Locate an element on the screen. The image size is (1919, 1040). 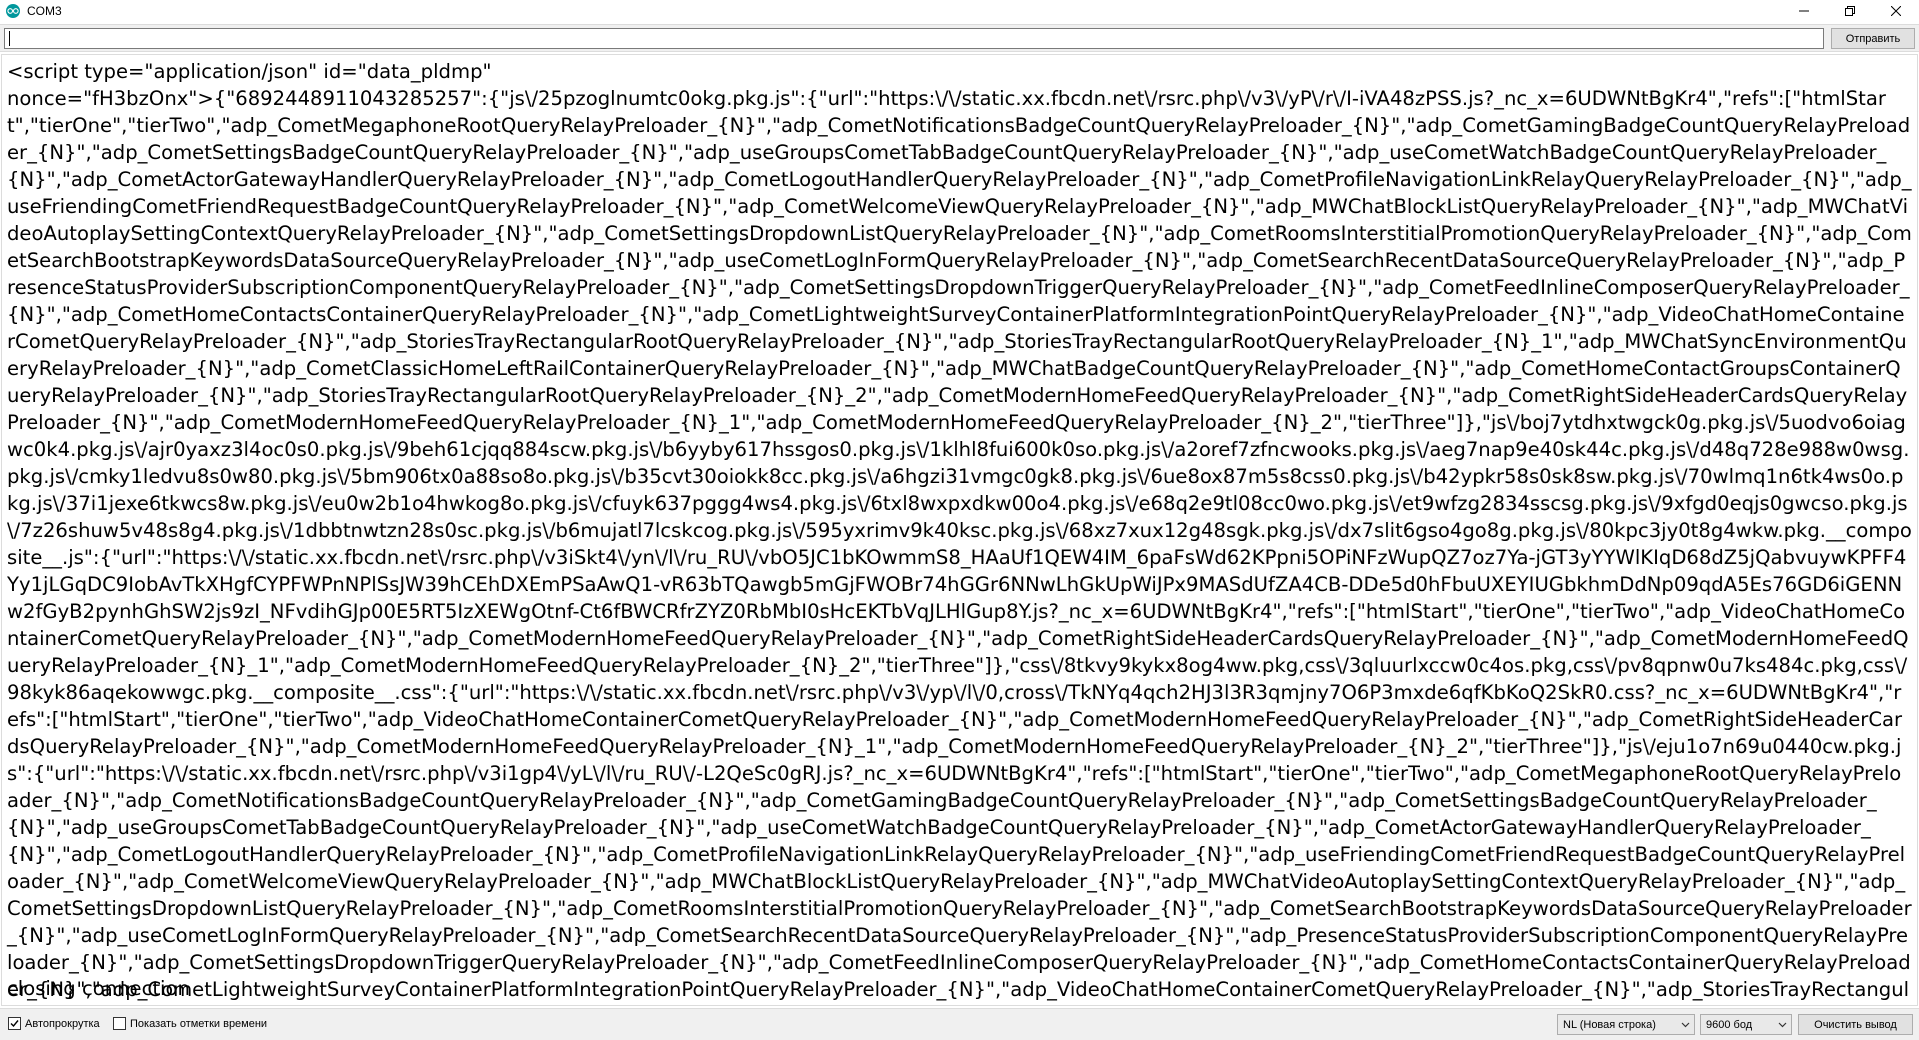
baud-rate-select: 9600 бод is located at coordinates (1746, 1024).